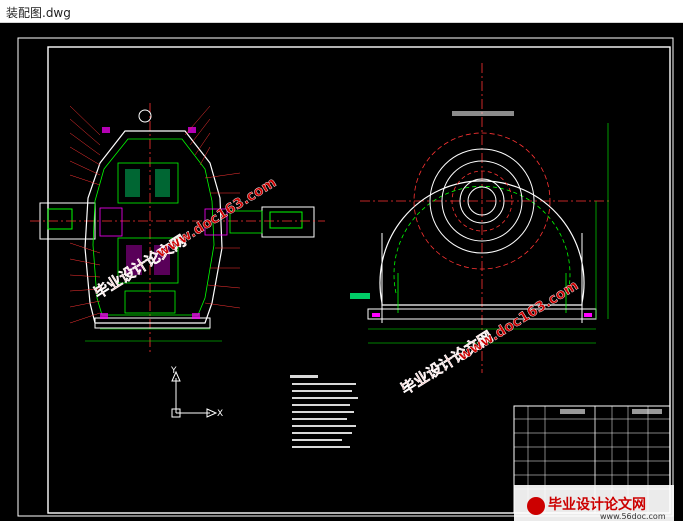 The height and width of the screenshot is (521, 683). Describe the element at coordinates (194, 394) in the screenshot. I see `ucs-icon` at that location.